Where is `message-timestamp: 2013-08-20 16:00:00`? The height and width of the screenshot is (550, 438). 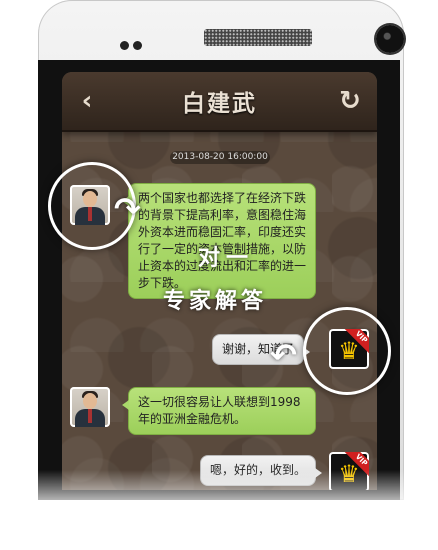
message-timestamp: 2013-08-20 16:00:00 is located at coordinates (220, 157).